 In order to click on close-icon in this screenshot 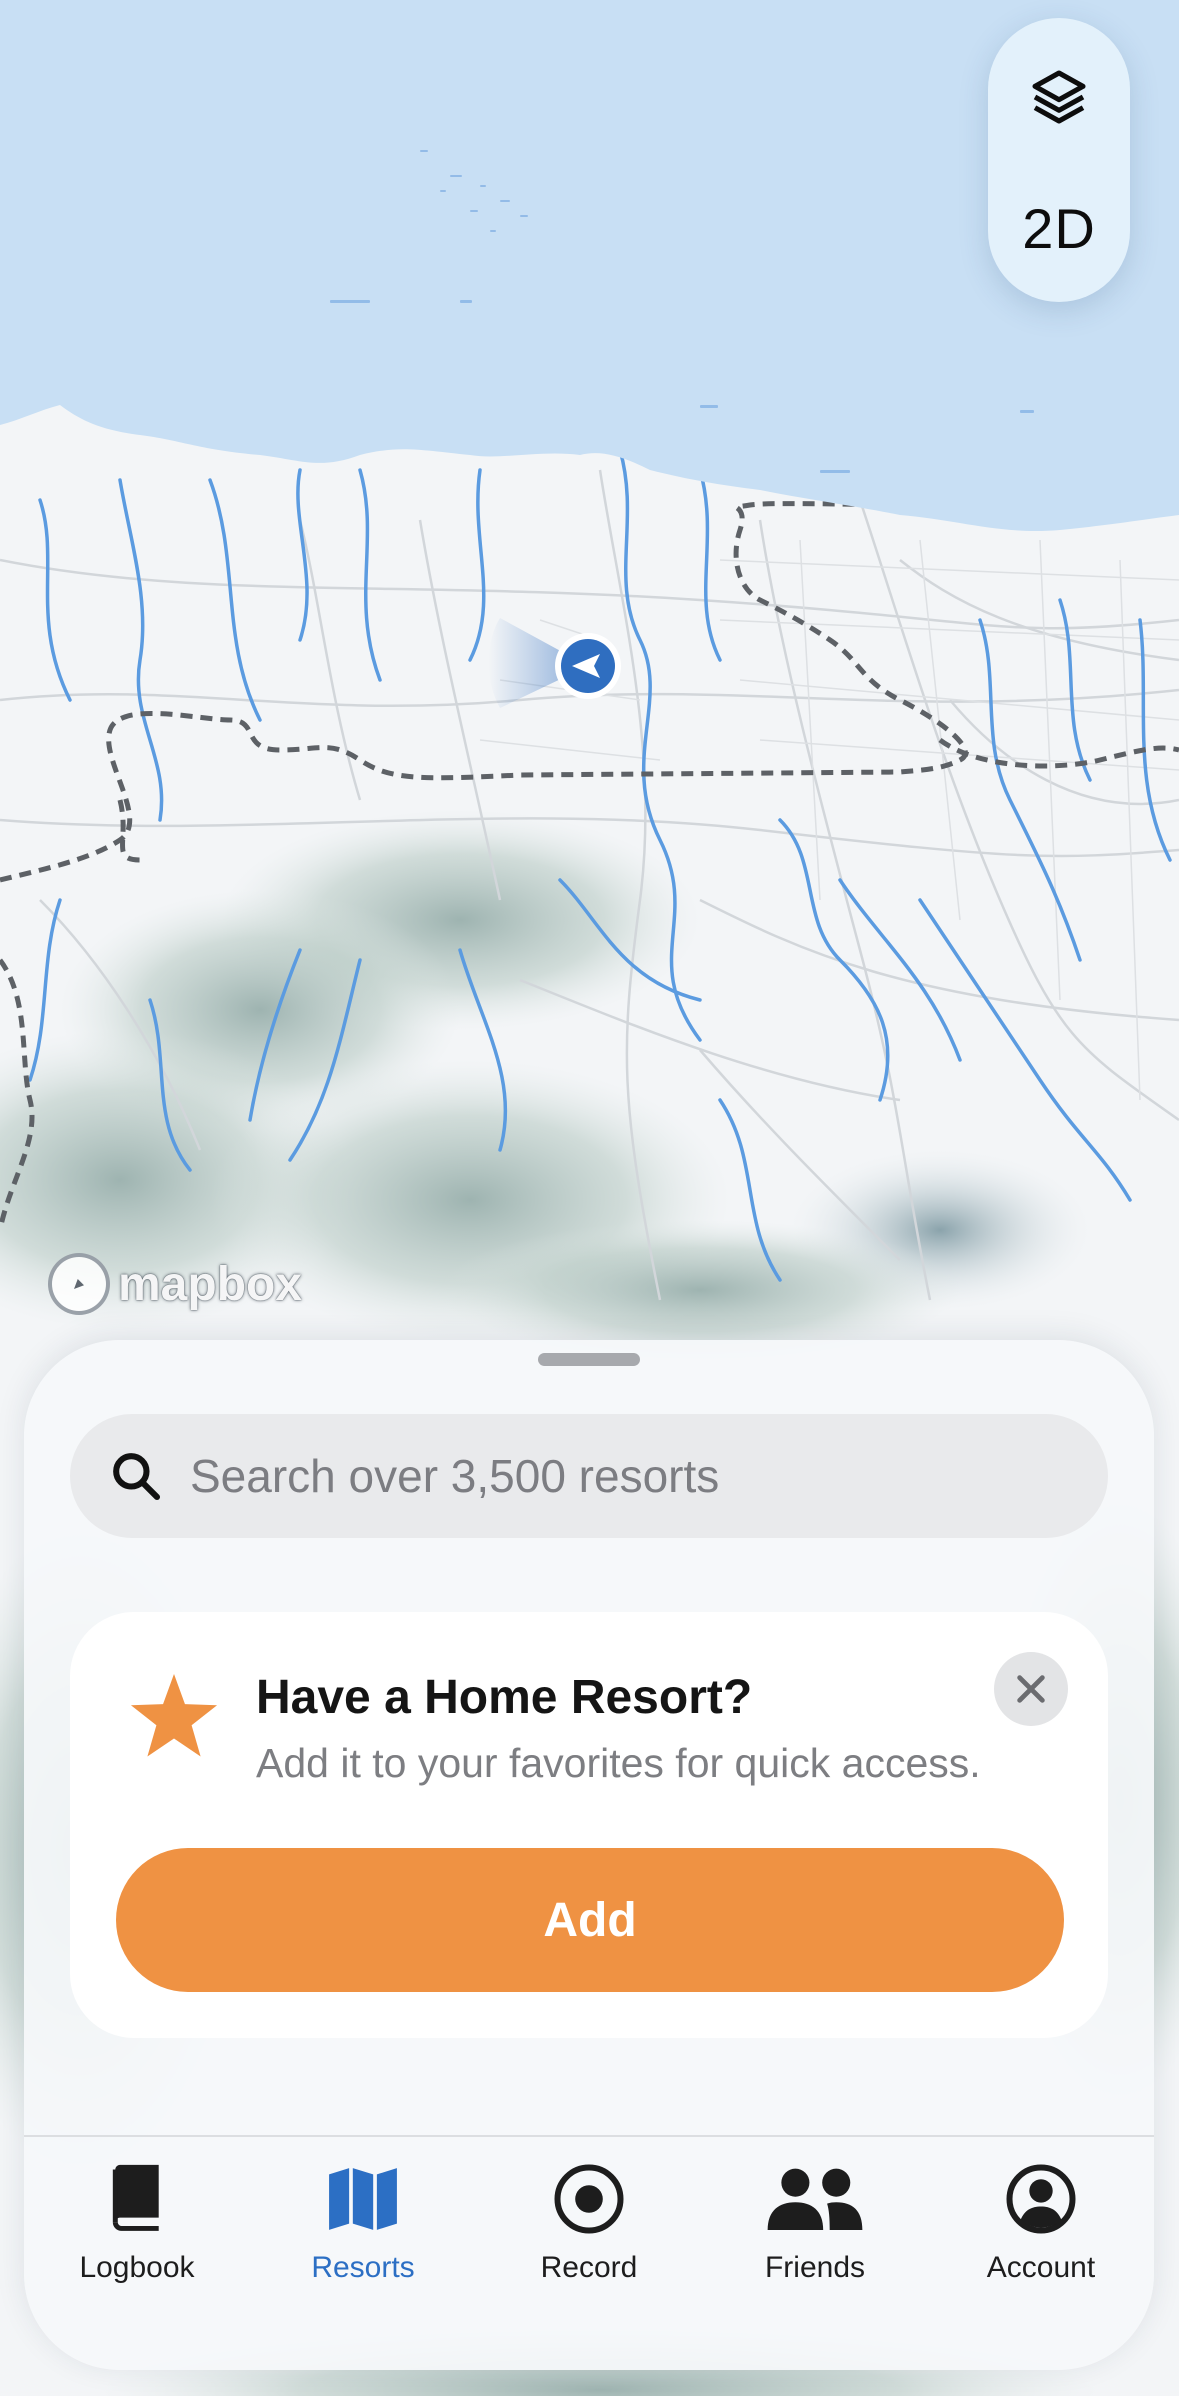, I will do `click(1031, 1689)`.